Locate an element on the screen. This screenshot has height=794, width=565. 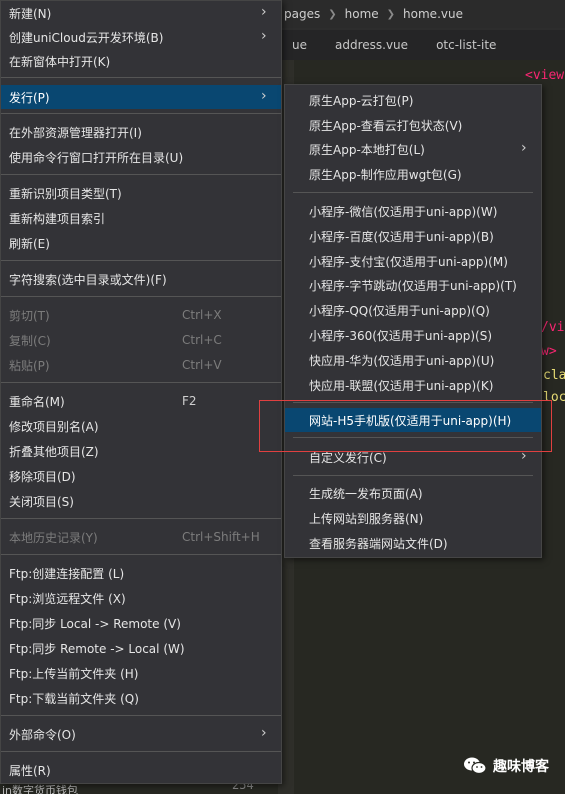
code-fragment: cla is located at coordinates (554, 375).